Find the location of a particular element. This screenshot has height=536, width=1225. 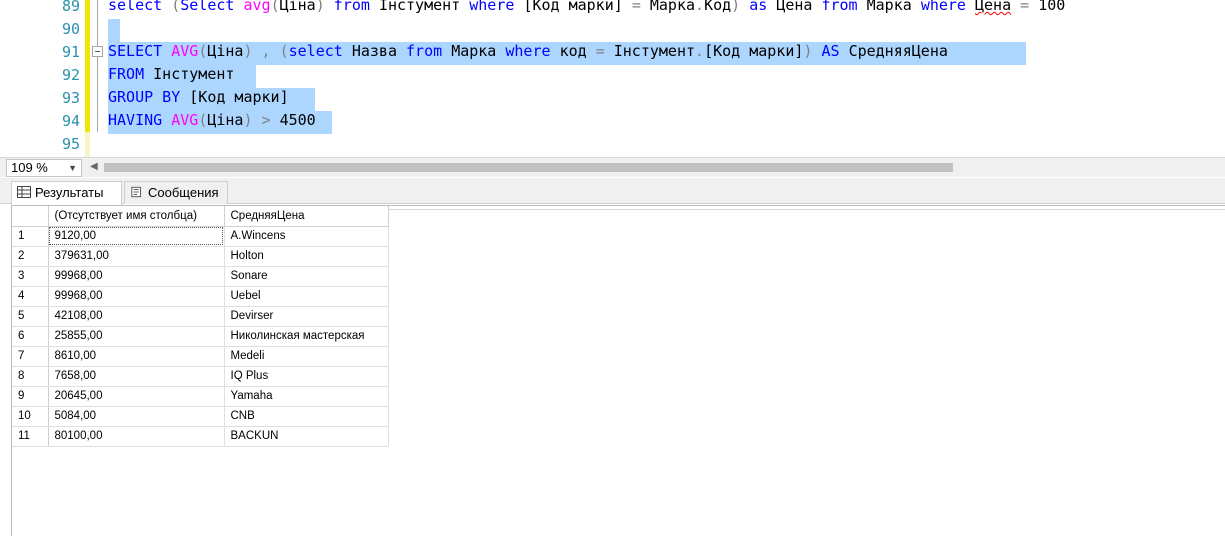

row-number-cell: 2 is located at coordinates (30, 256).